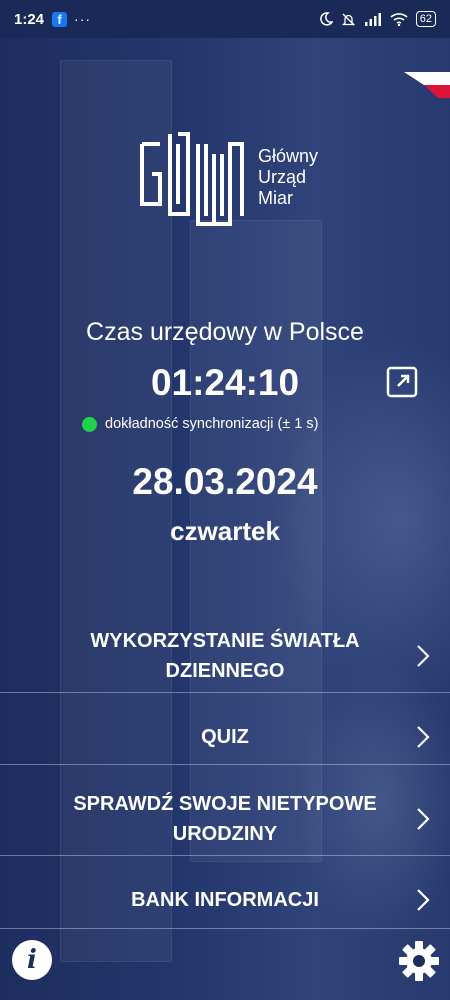 Image resolution: width=450 pixels, height=1000 pixels. Describe the element at coordinates (225, 332) in the screenshot. I see `page-title: Czas urzędowy w Polsce` at that location.